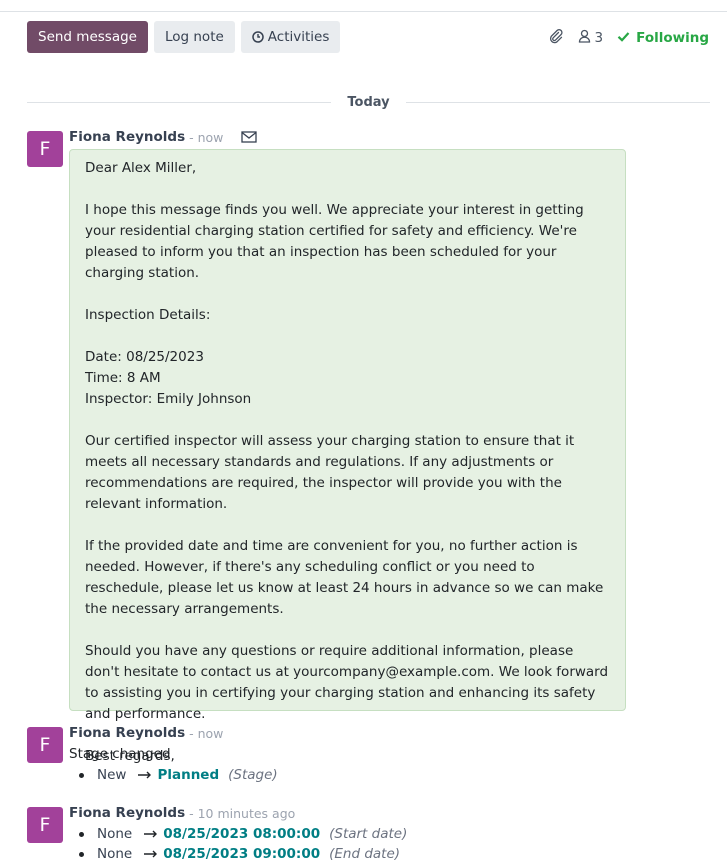 This screenshot has width=727, height=862. I want to click on follower-count: 3, so click(599, 38).